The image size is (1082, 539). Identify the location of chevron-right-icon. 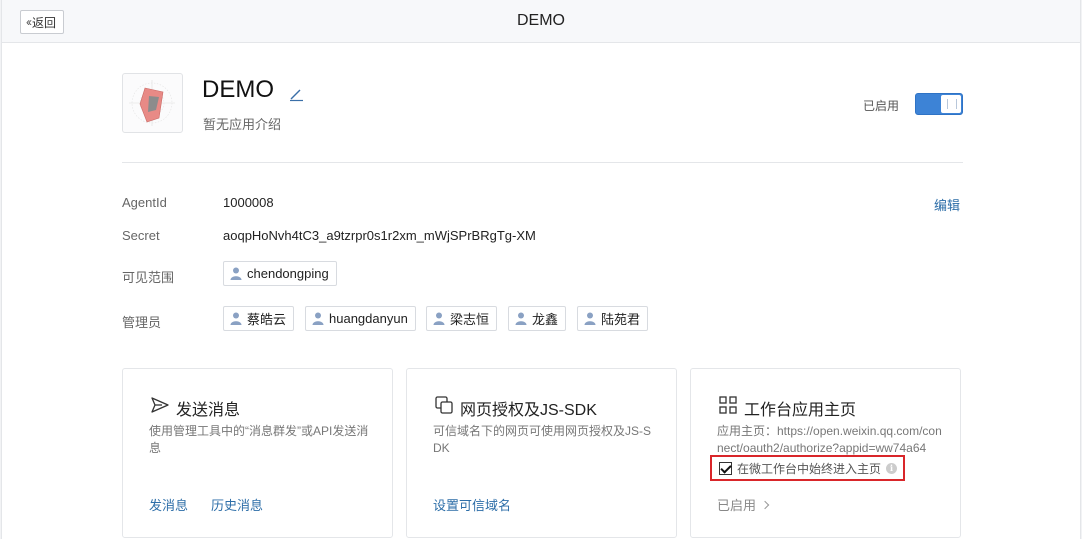
(765, 504).